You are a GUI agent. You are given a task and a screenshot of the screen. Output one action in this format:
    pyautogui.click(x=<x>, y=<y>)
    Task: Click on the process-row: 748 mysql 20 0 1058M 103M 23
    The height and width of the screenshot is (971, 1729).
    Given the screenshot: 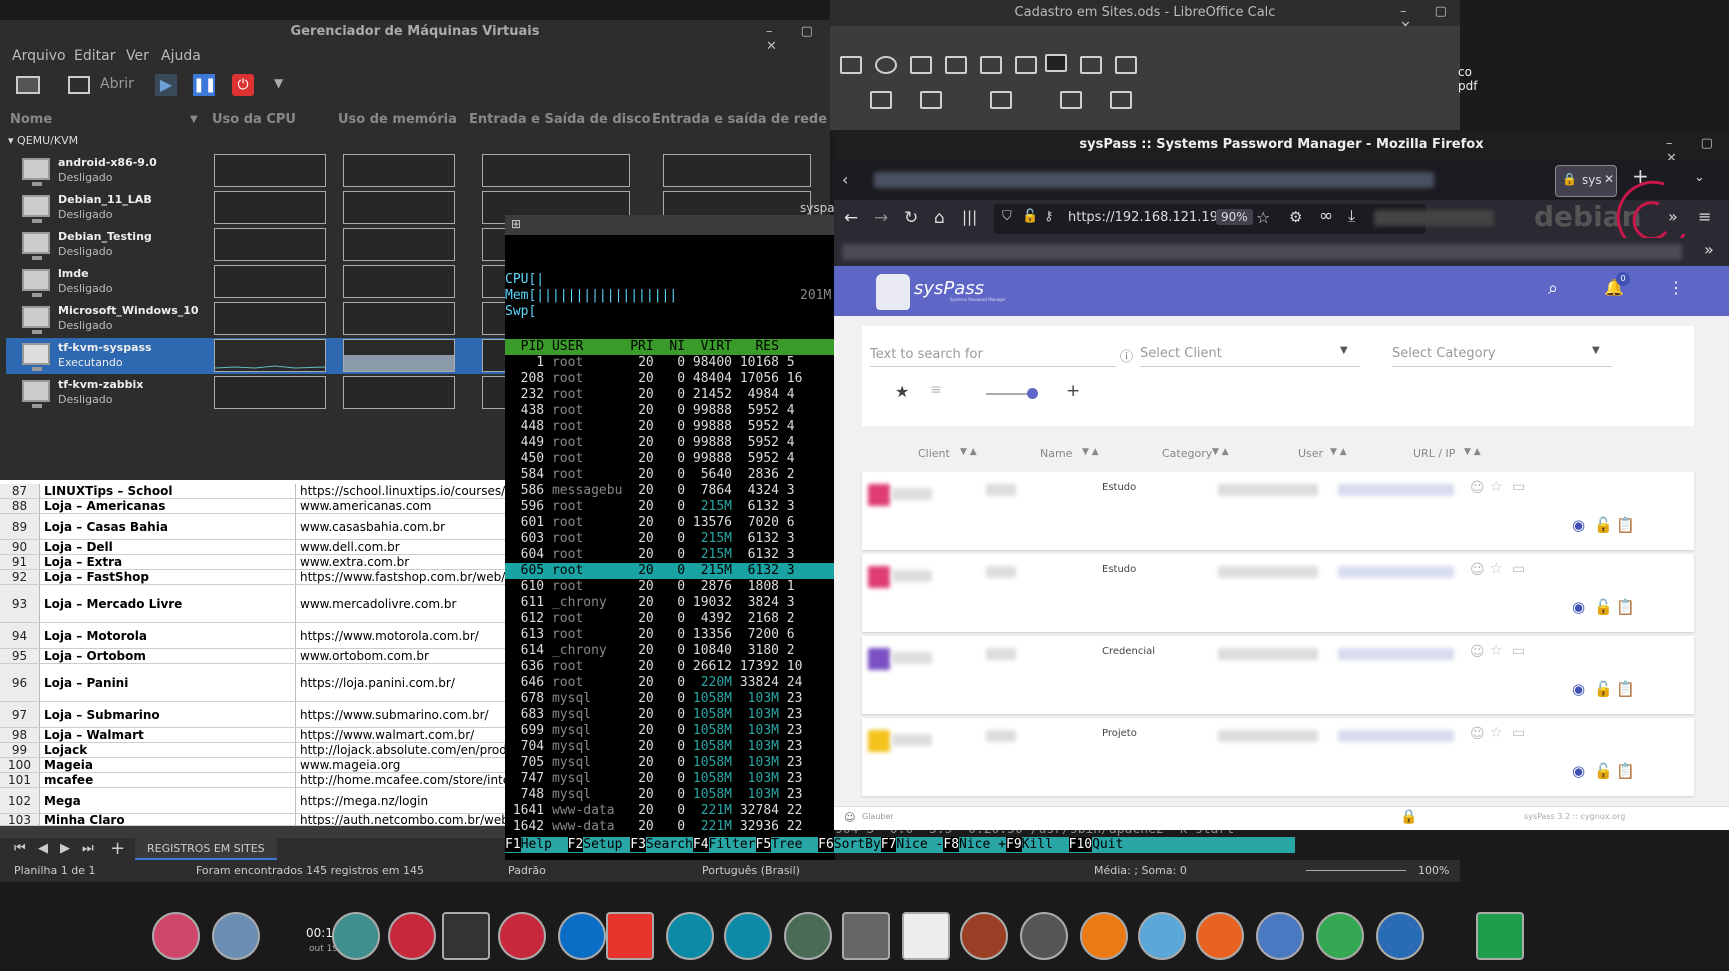 What is the action you would take?
    pyautogui.click(x=670, y=795)
    